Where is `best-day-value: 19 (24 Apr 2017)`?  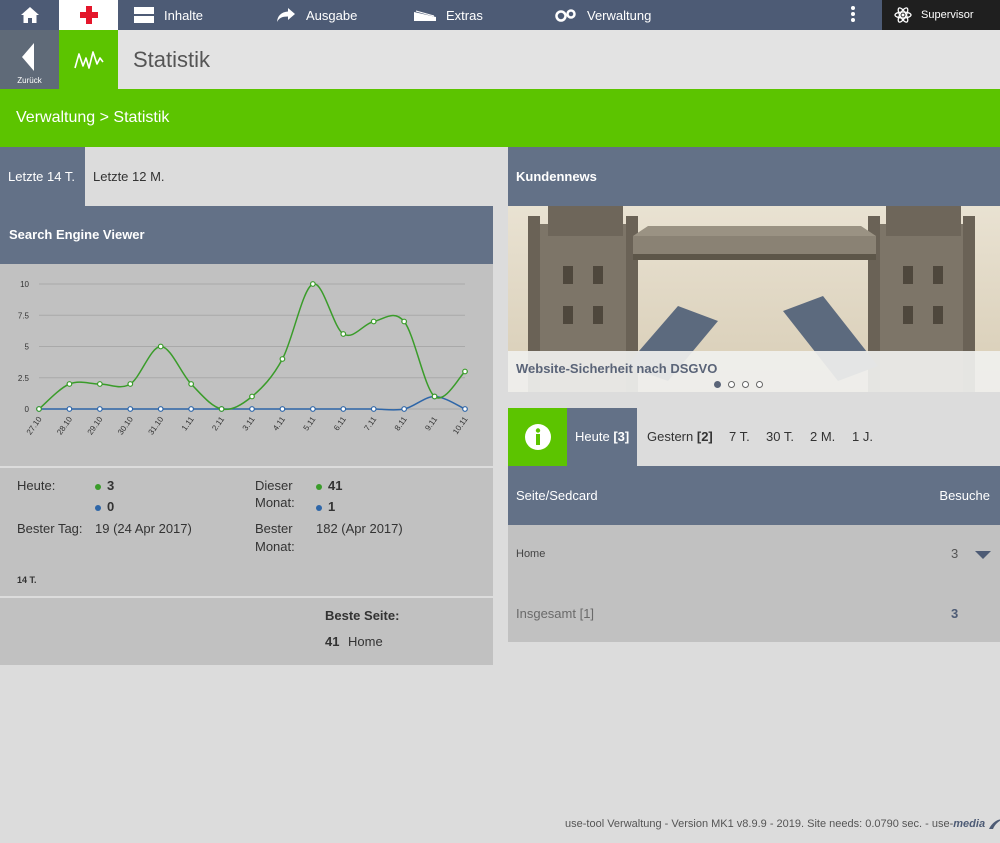 best-day-value: 19 (24 Apr 2017) is located at coordinates (143, 528).